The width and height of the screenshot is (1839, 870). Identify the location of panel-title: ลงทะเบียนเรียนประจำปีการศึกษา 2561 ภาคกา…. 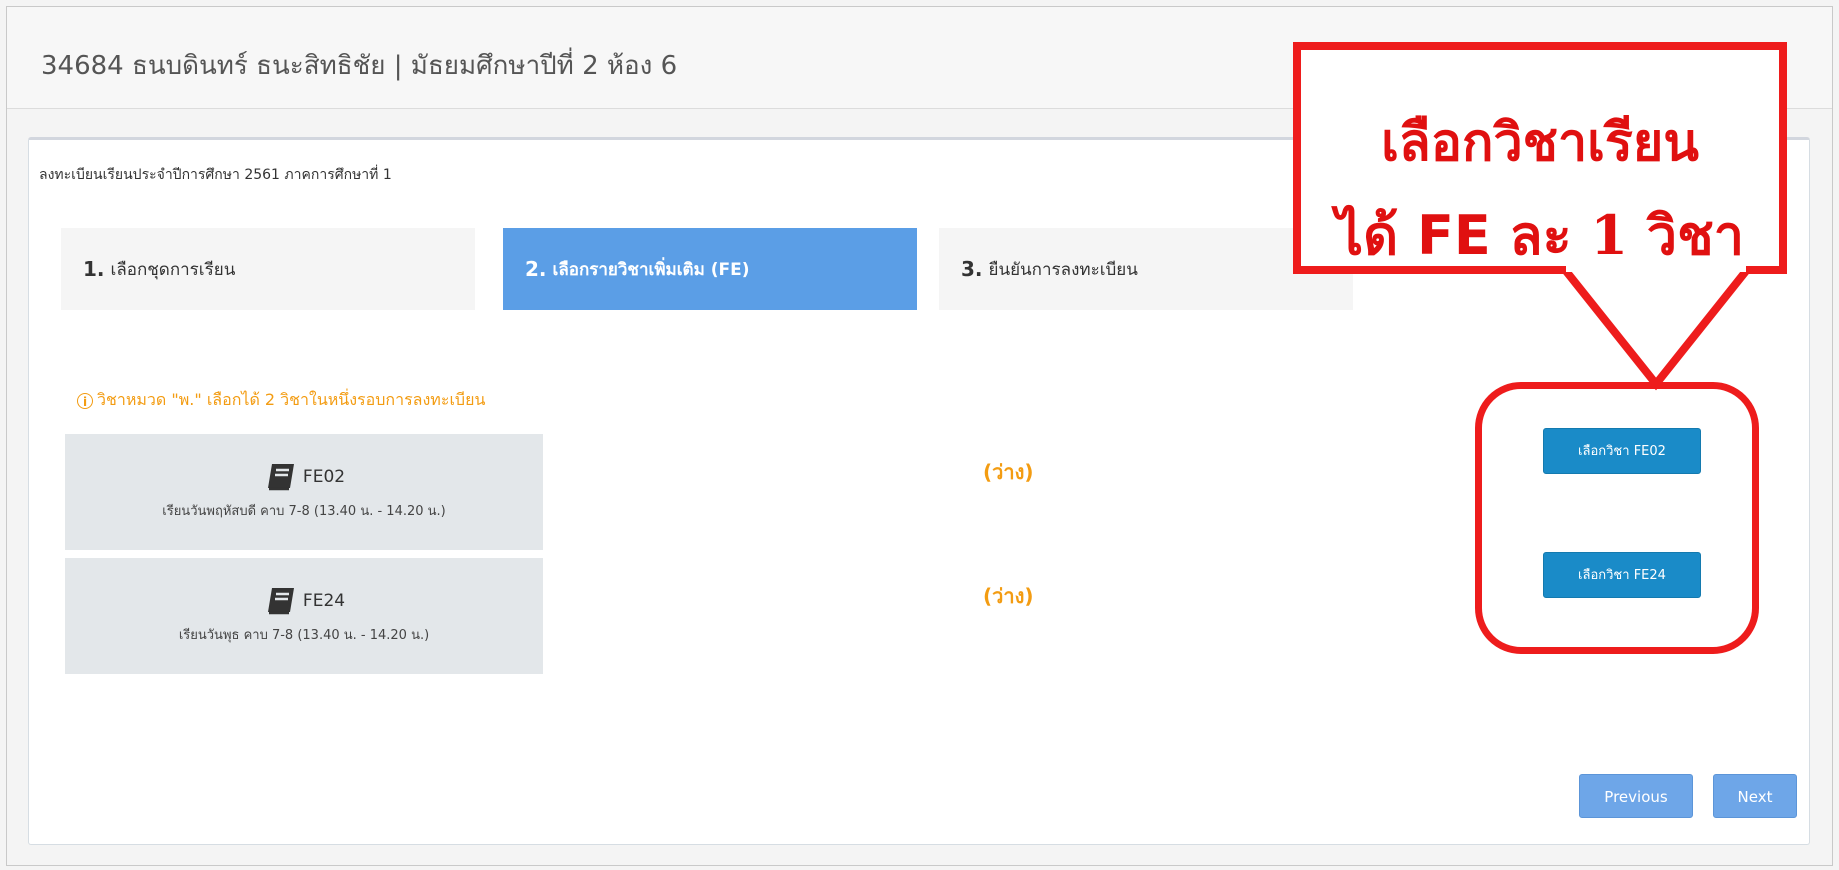
(215, 175).